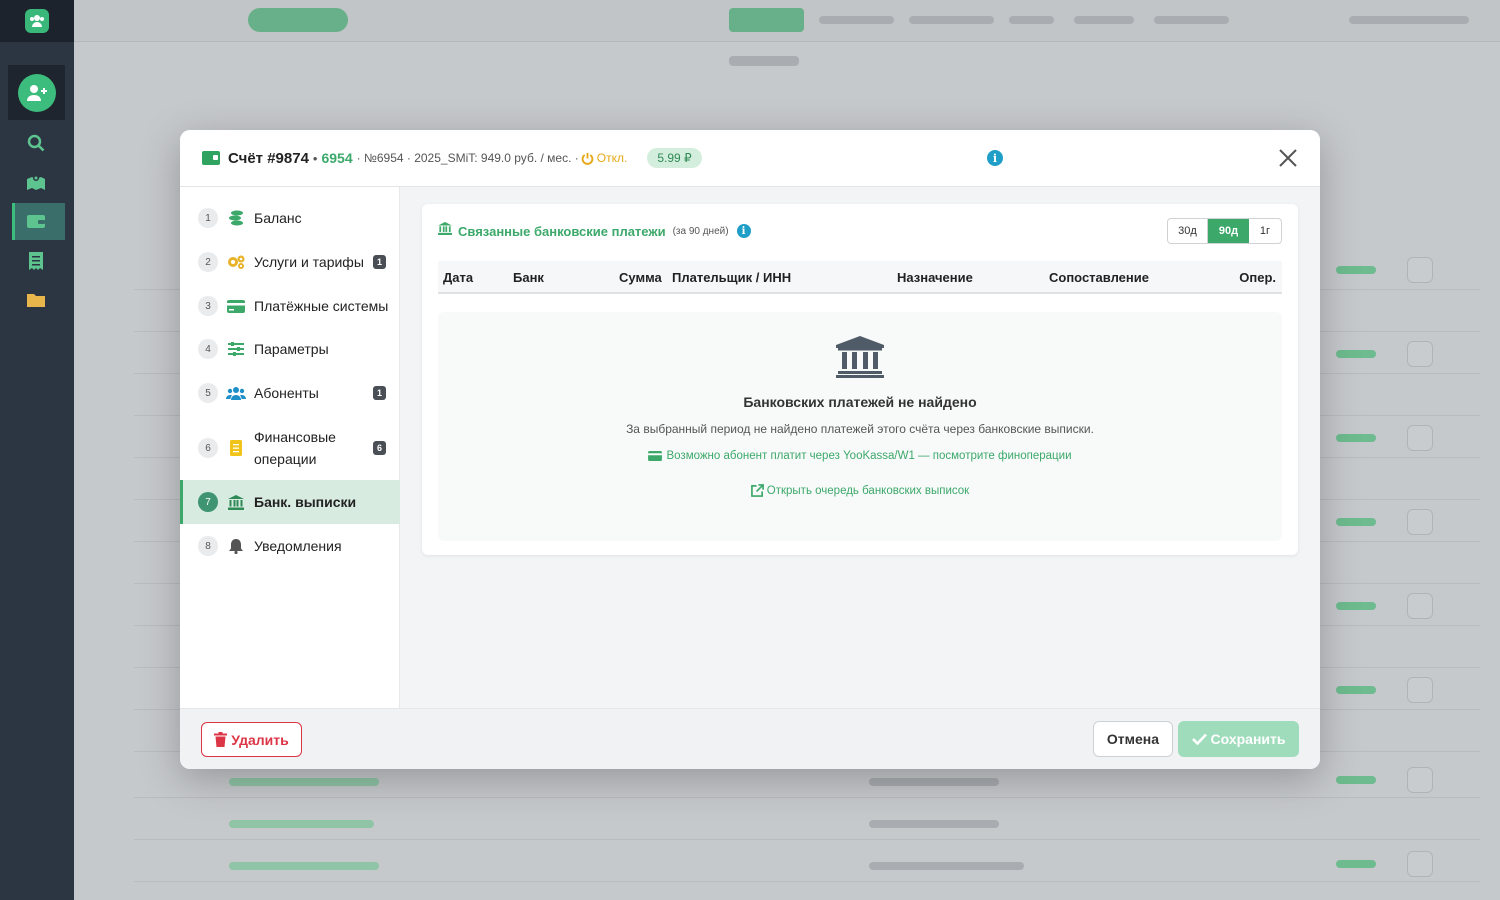 Image resolution: width=1500 pixels, height=900 pixels. I want to click on sidebar-item-payment-systems: 3 Платёжные системы, so click(290, 306).